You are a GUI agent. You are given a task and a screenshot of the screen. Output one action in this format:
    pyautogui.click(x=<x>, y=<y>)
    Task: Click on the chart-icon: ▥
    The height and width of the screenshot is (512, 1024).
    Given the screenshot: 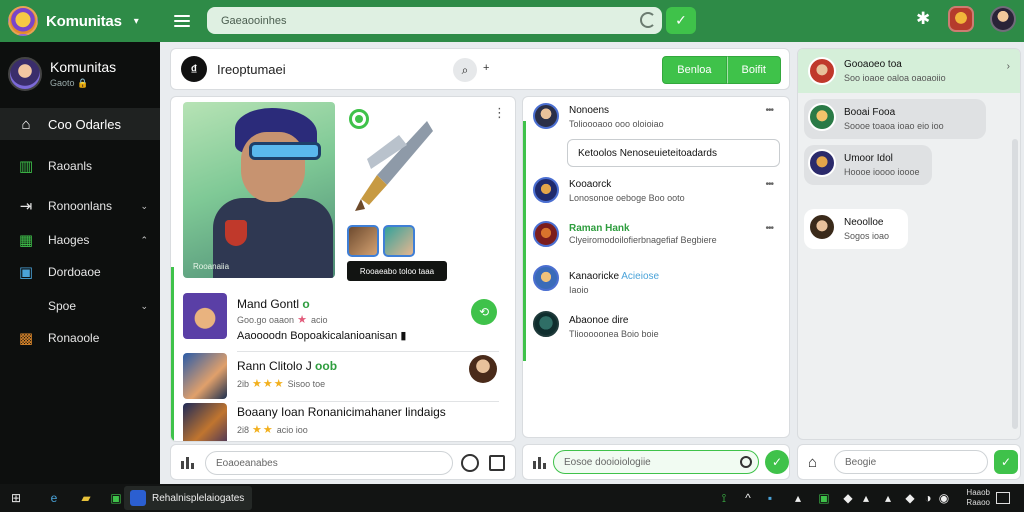 What is the action you would take?
    pyautogui.click(x=26, y=166)
    